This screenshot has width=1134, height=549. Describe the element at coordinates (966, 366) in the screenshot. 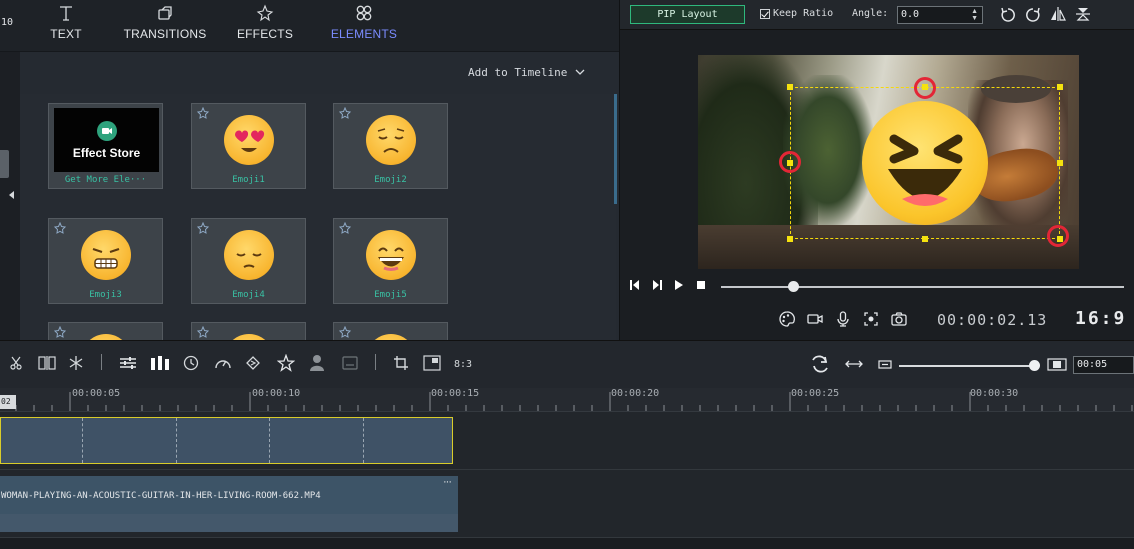

I see `zoom-slider` at that location.